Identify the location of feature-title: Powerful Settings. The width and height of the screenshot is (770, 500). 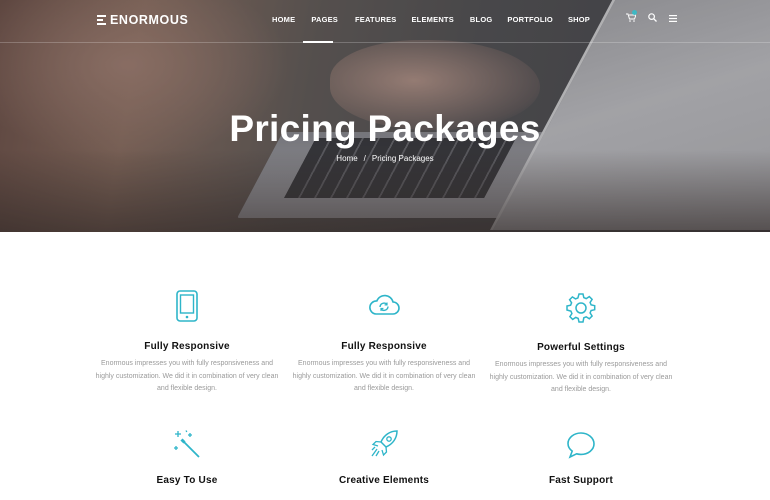
(581, 347).